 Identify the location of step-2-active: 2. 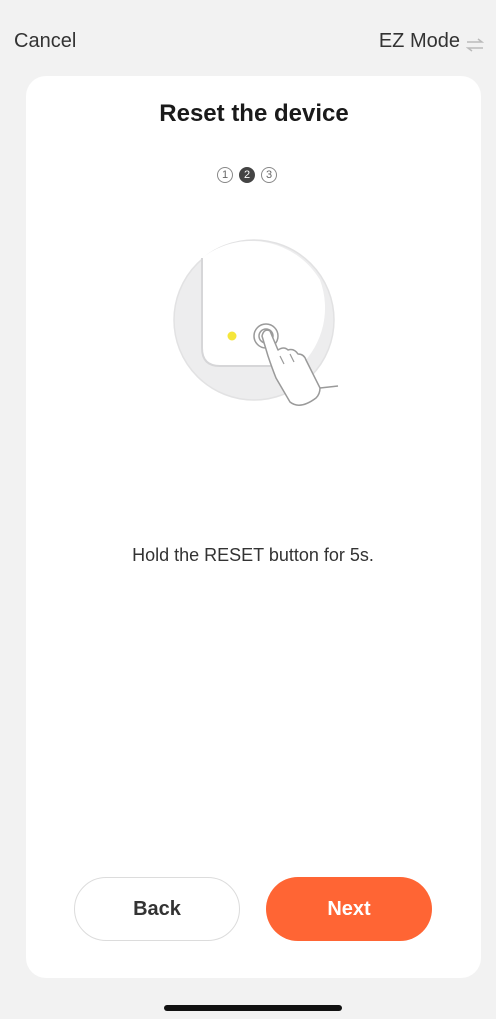
(247, 175).